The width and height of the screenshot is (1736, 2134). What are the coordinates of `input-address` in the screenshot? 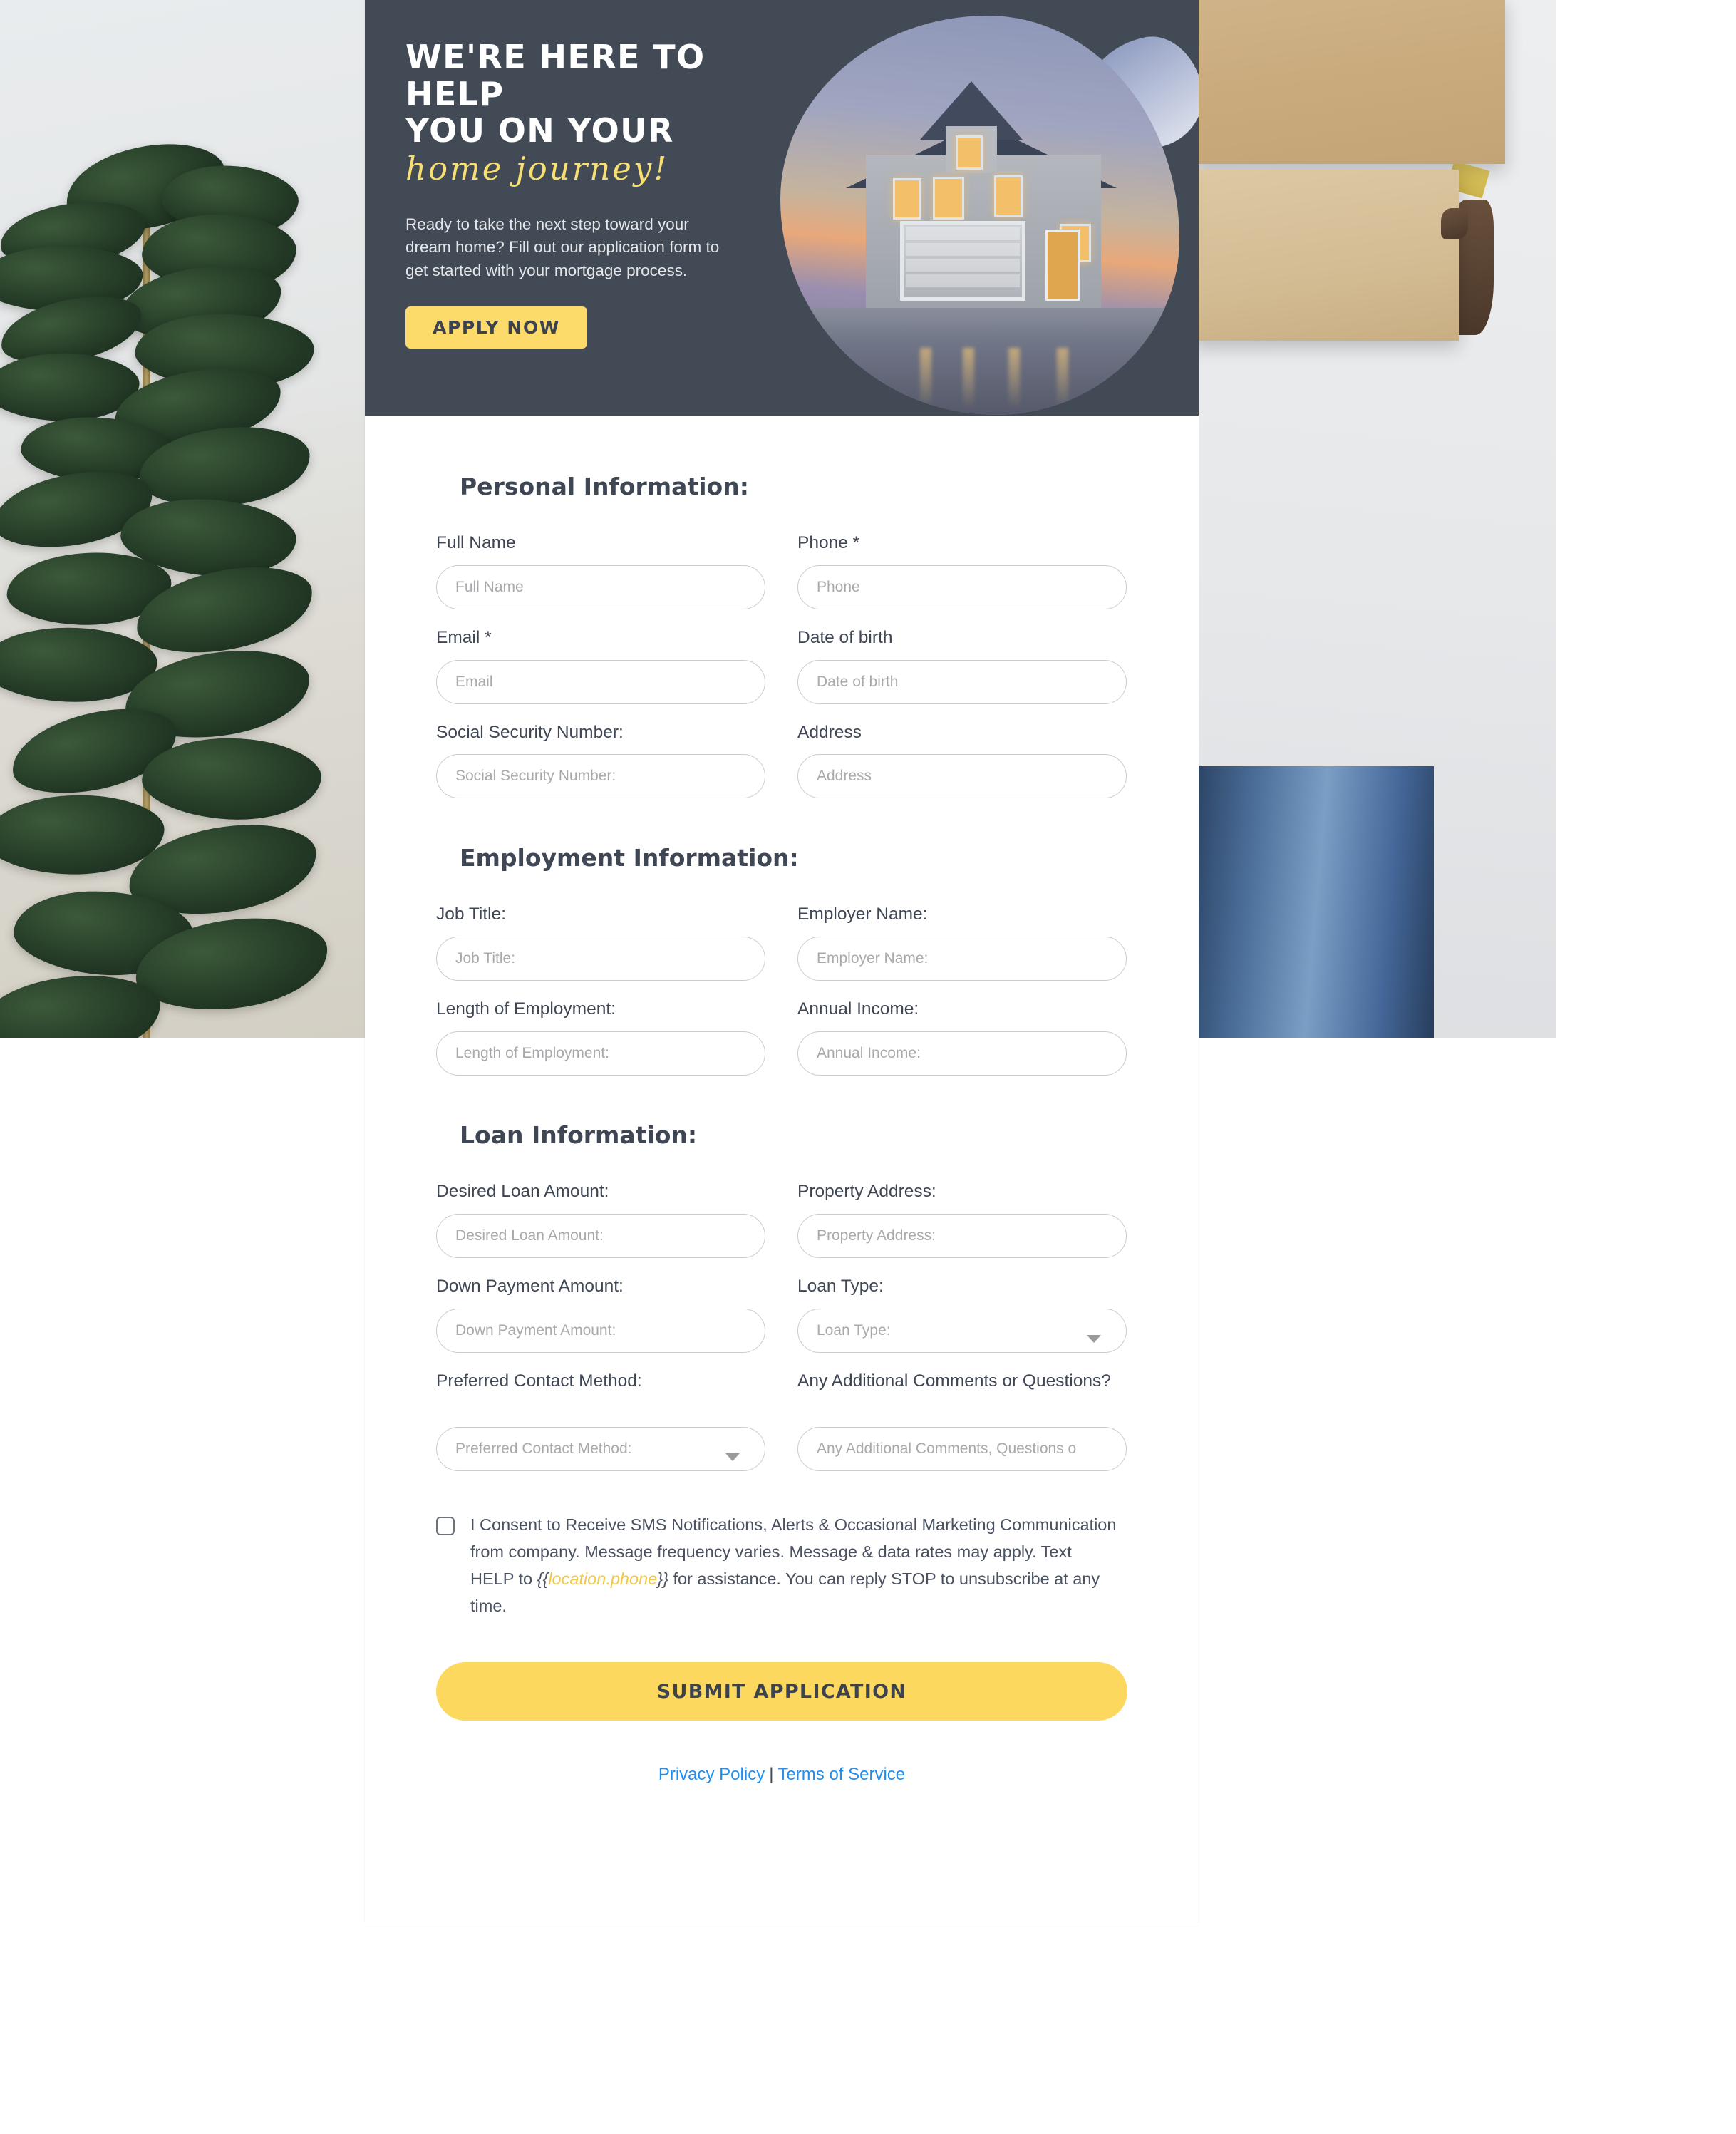 It's located at (962, 776).